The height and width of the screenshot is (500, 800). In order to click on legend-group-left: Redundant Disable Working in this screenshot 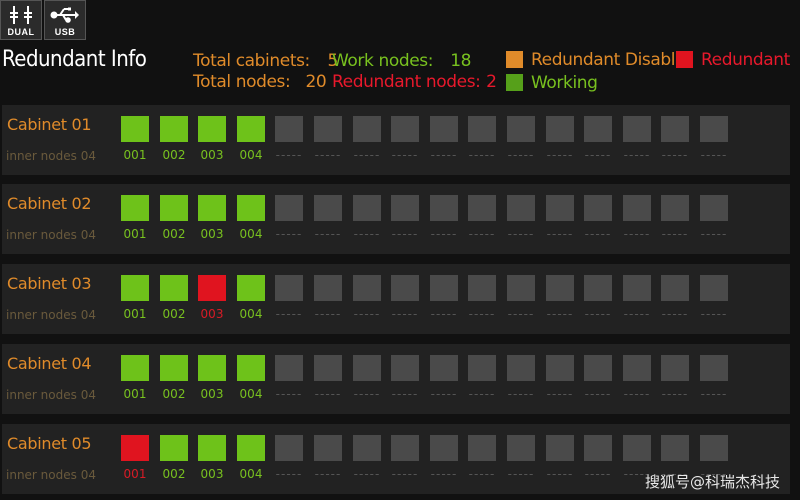, I will do `click(596, 71)`.